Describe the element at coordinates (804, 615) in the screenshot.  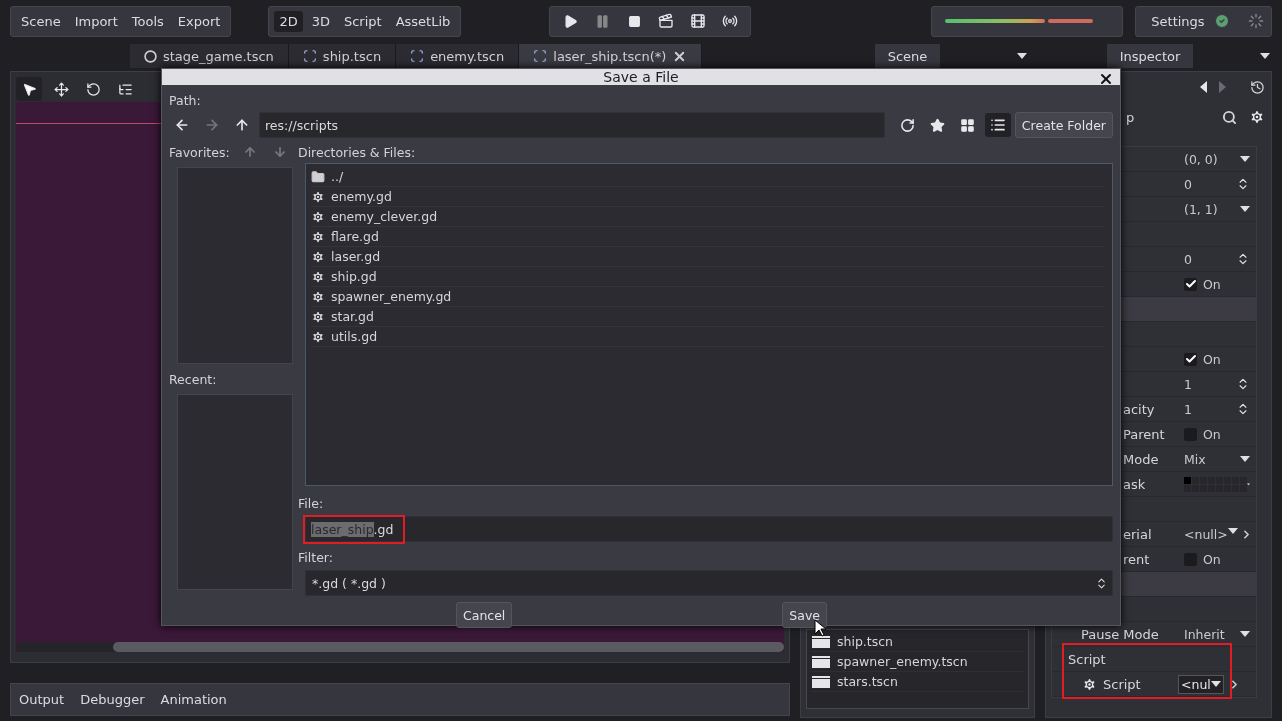
I see `save-button: Save` at that location.